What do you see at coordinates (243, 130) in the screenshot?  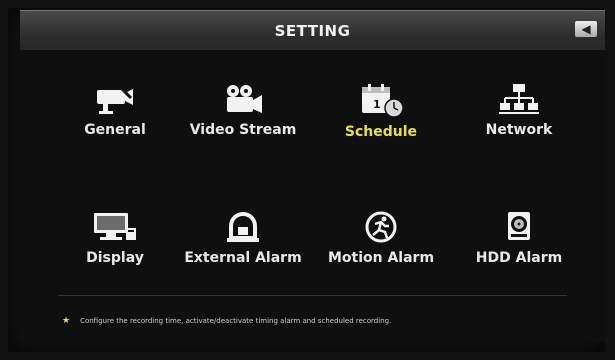 I see `menu-item-label: Video Stream` at bounding box center [243, 130].